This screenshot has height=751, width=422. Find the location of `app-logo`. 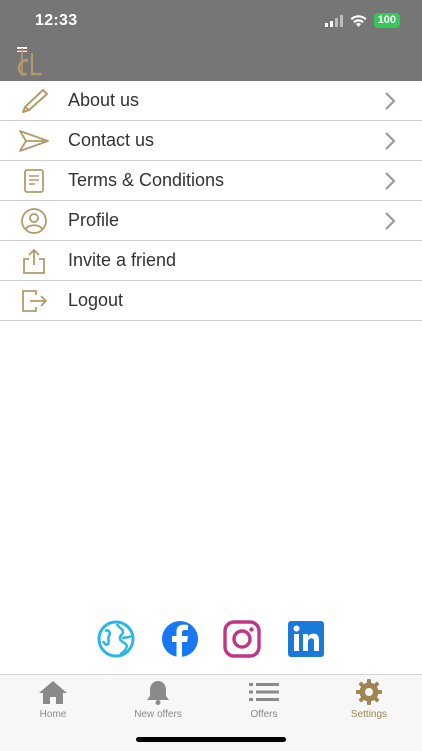

app-logo is located at coordinates (29, 61).